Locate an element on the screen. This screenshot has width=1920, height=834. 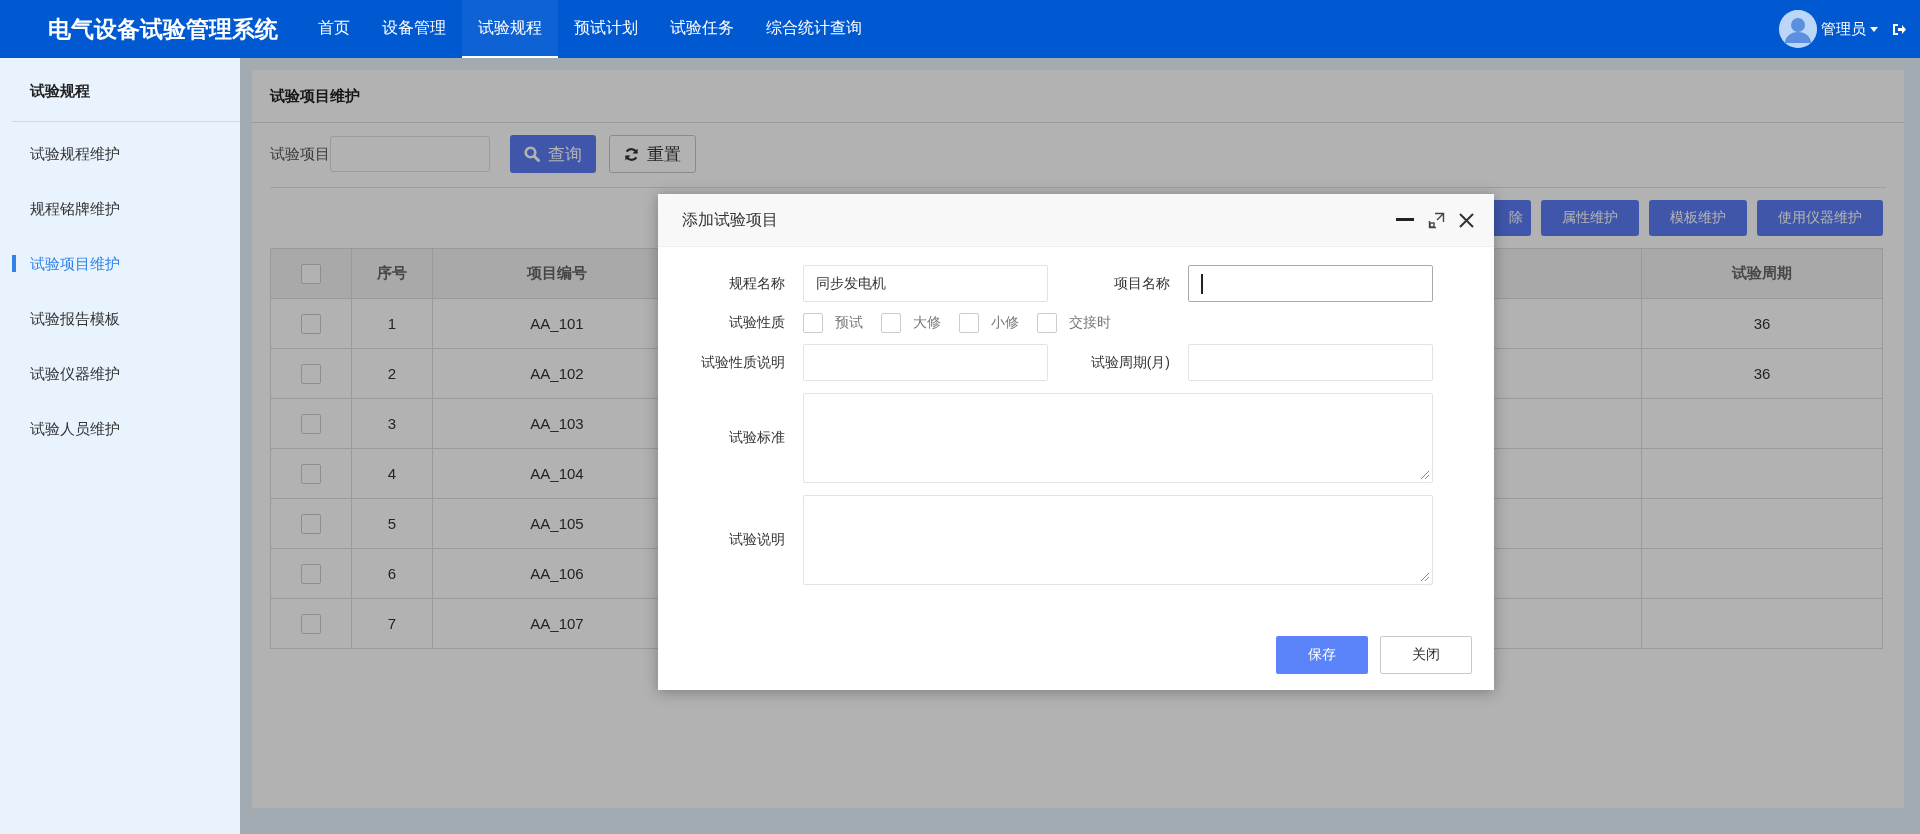
checkbox-label: 小修 is located at coordinates (1005, 323).